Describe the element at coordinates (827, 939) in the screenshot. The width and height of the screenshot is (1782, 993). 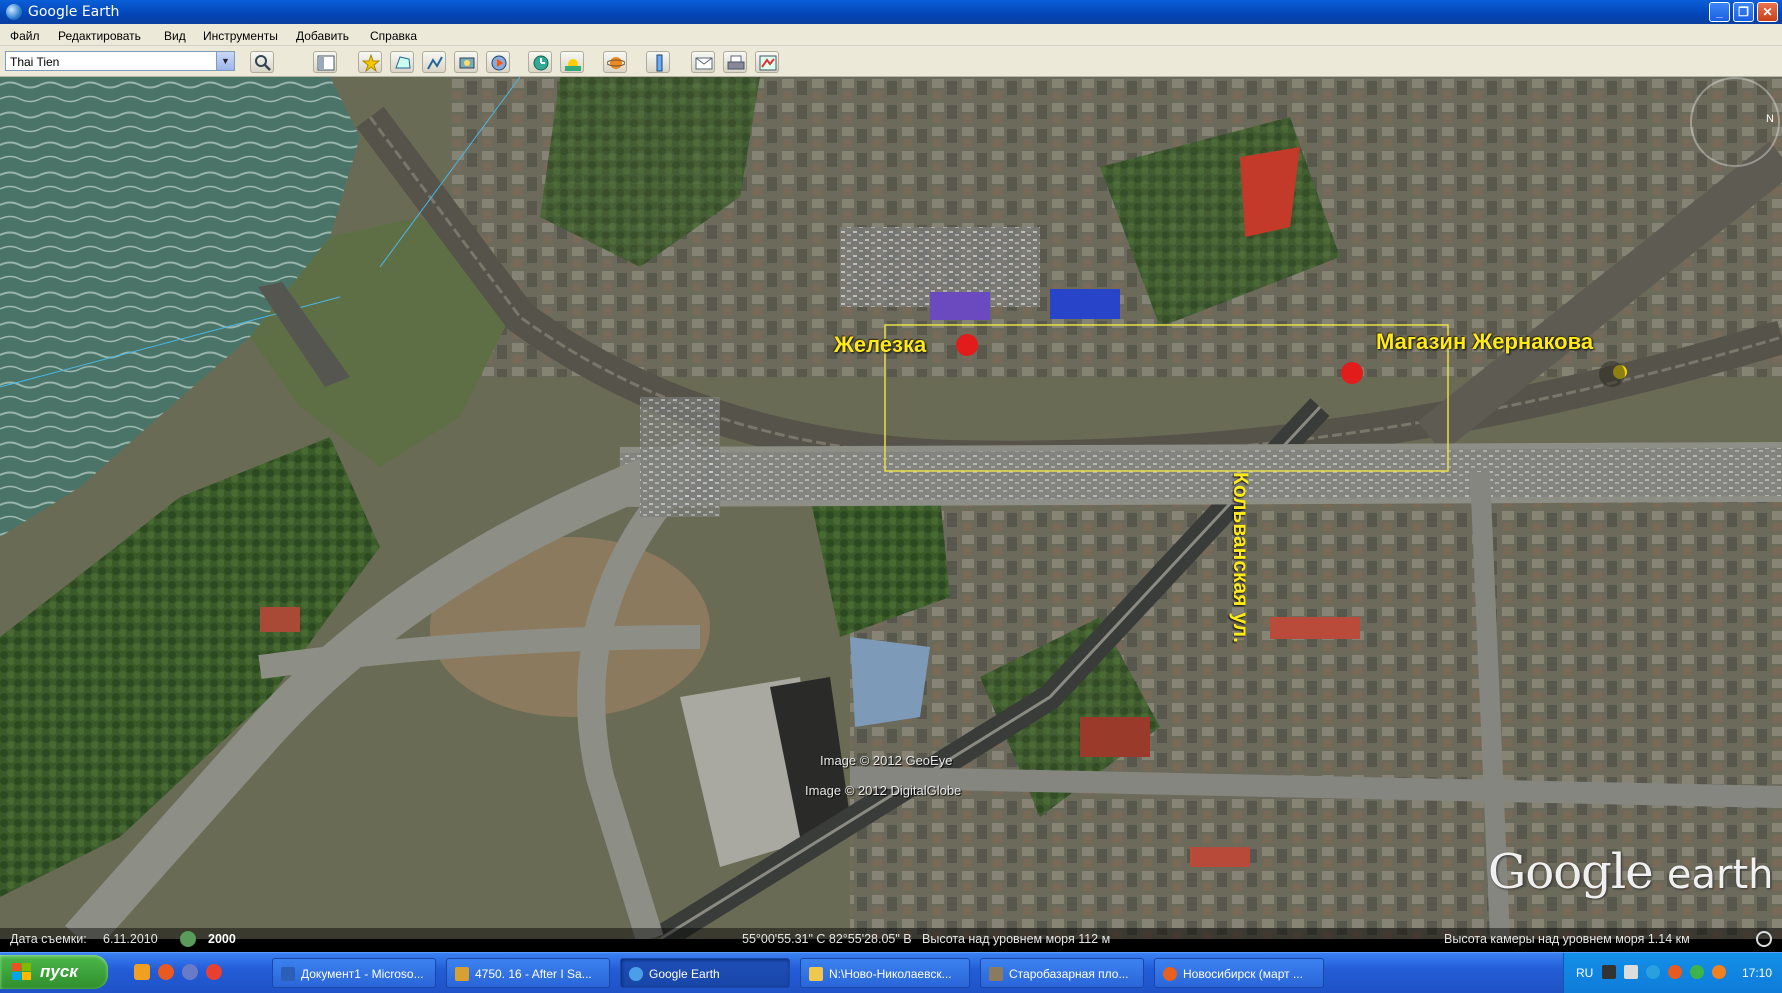
I see `coordinates: 55°00'55.31" С 82°55'28.05" В` at that location.